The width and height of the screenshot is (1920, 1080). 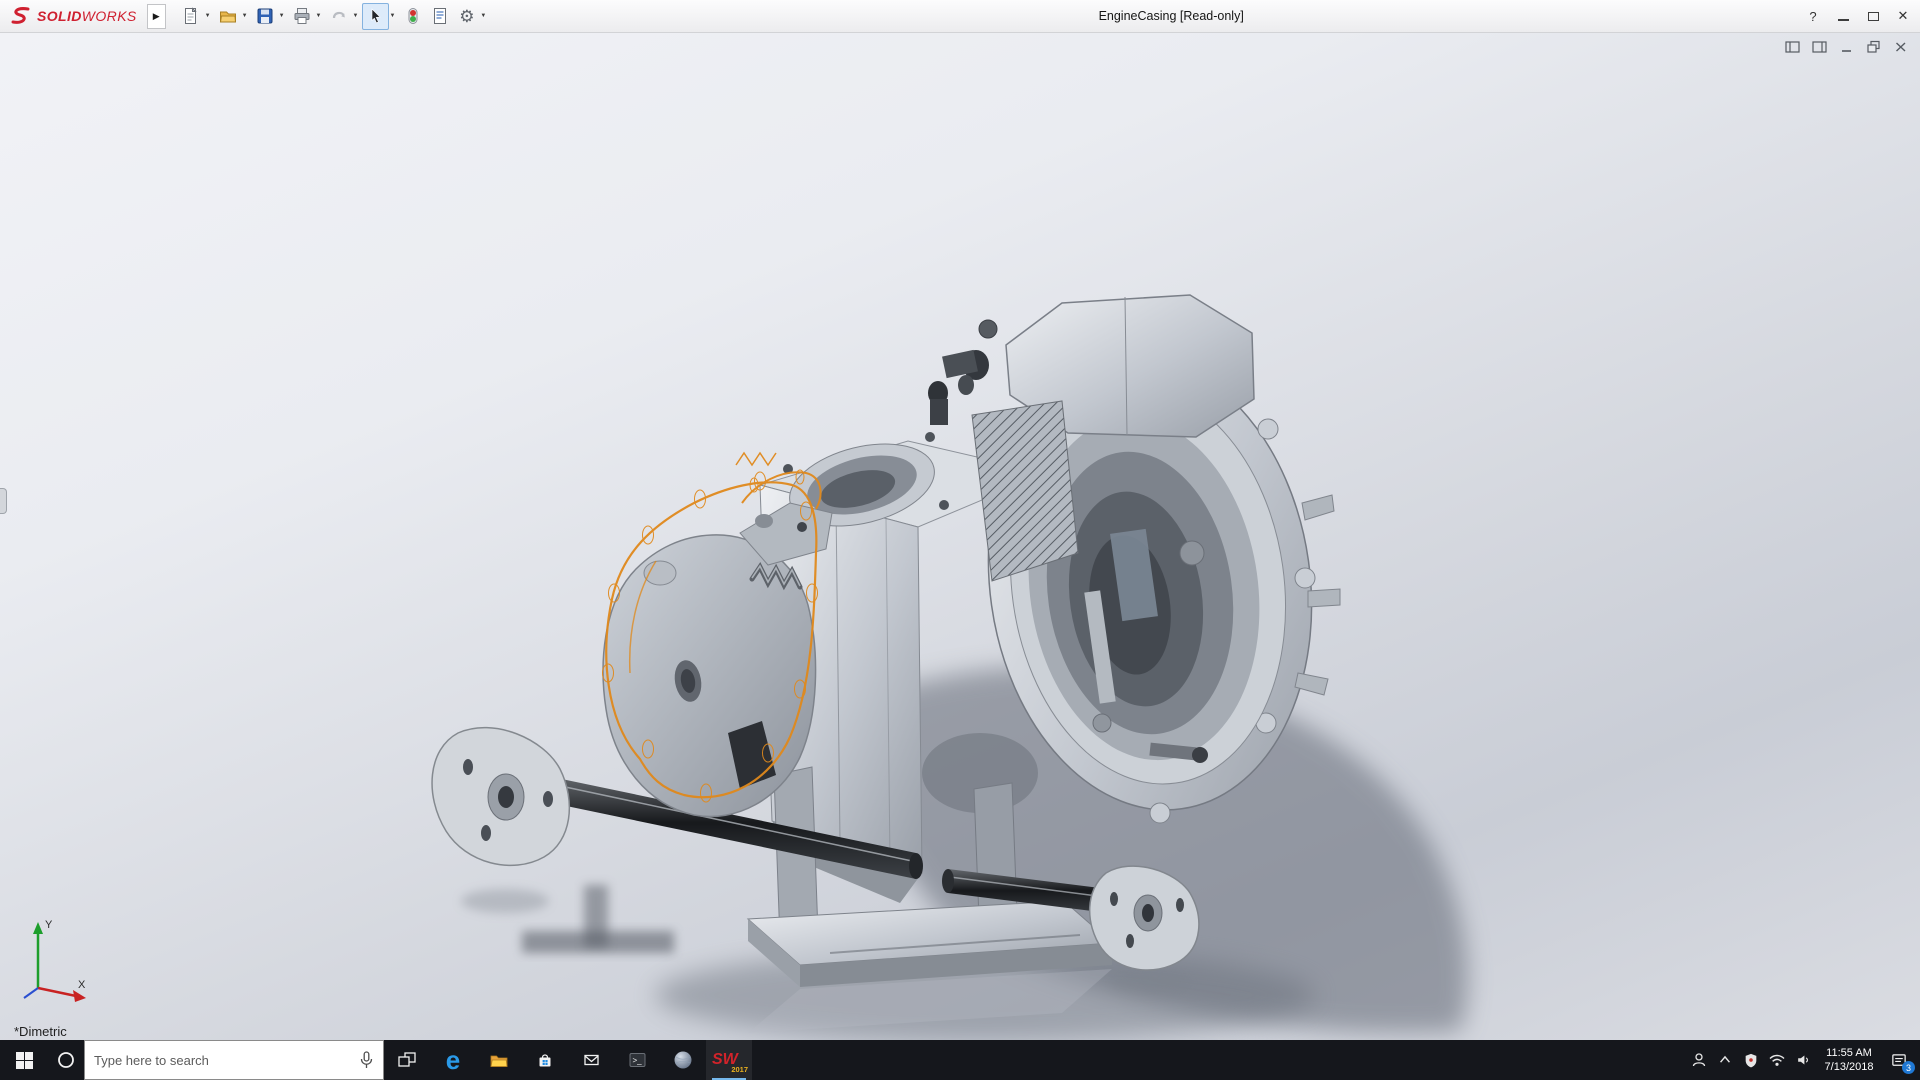 I want to click on clock-time: 11:55 AM, so click(x=1849, y=1052).